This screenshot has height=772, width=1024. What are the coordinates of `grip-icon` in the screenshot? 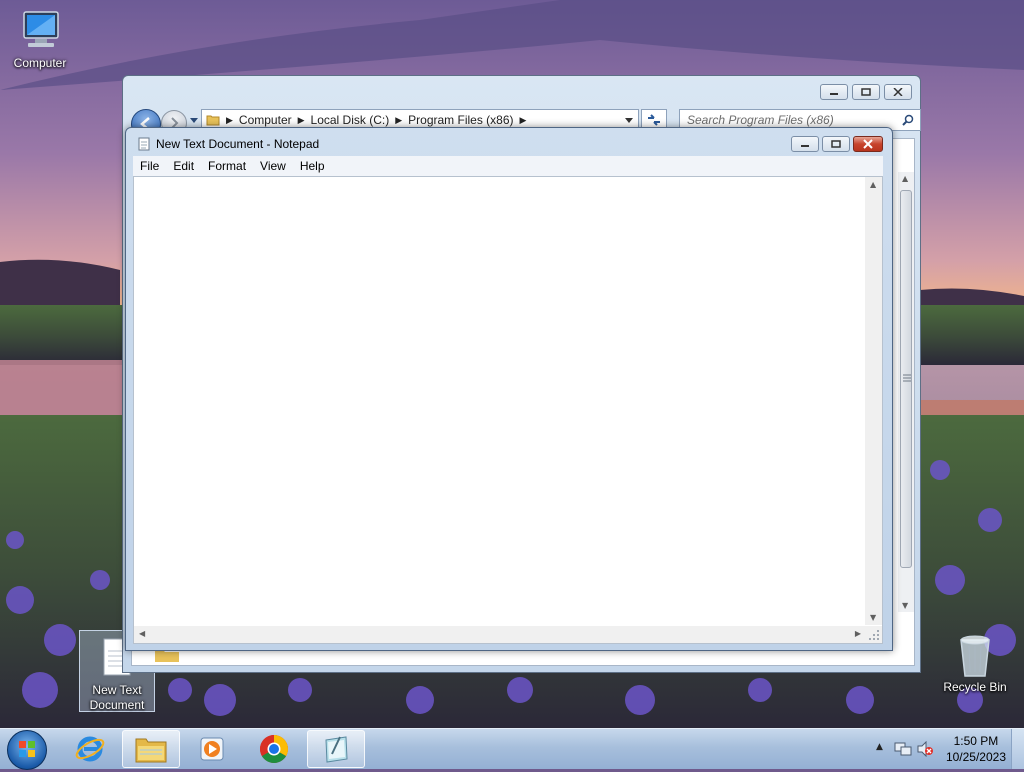 It's located at (907, 378).